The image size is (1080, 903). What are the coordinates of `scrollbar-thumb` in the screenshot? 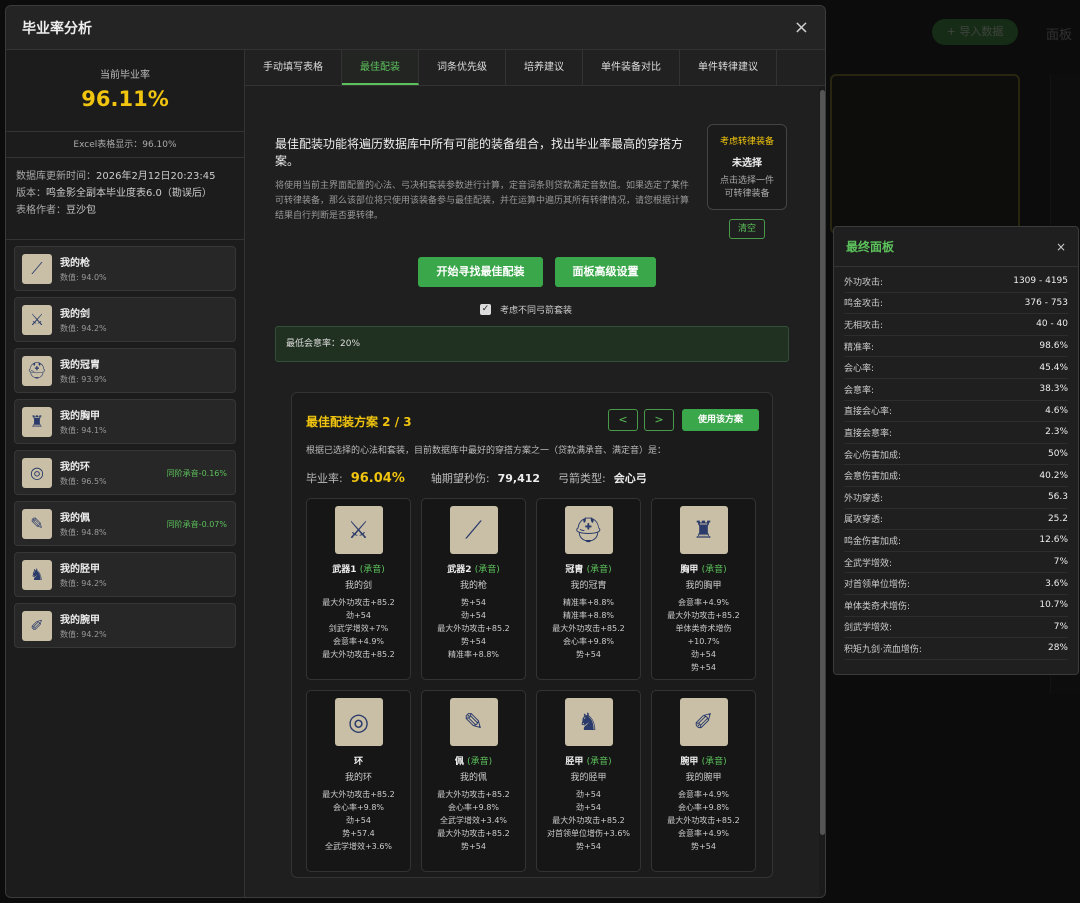 It's located at (822, 462).